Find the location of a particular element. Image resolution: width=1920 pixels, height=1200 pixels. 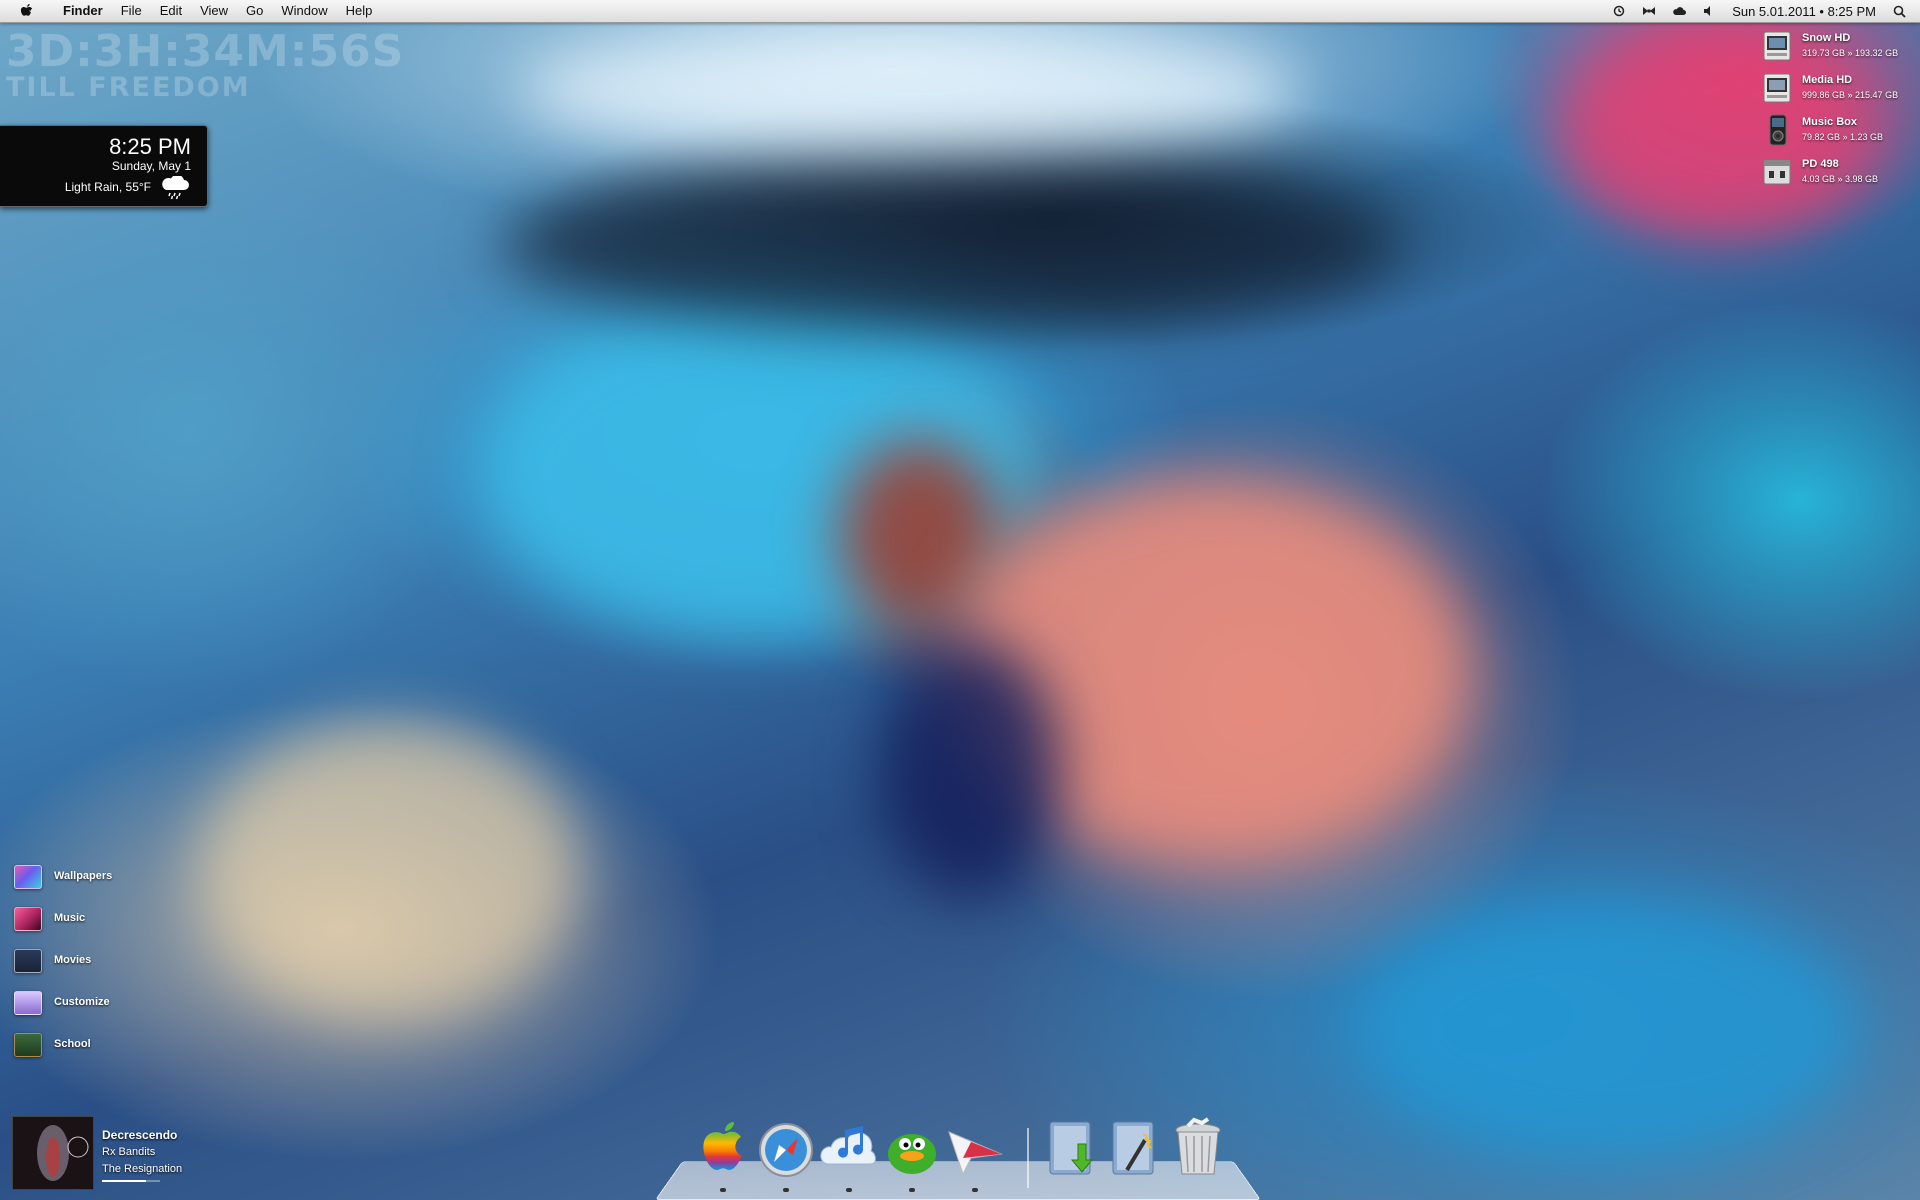

dock-item-safari is located at coordinates (786, 1154).